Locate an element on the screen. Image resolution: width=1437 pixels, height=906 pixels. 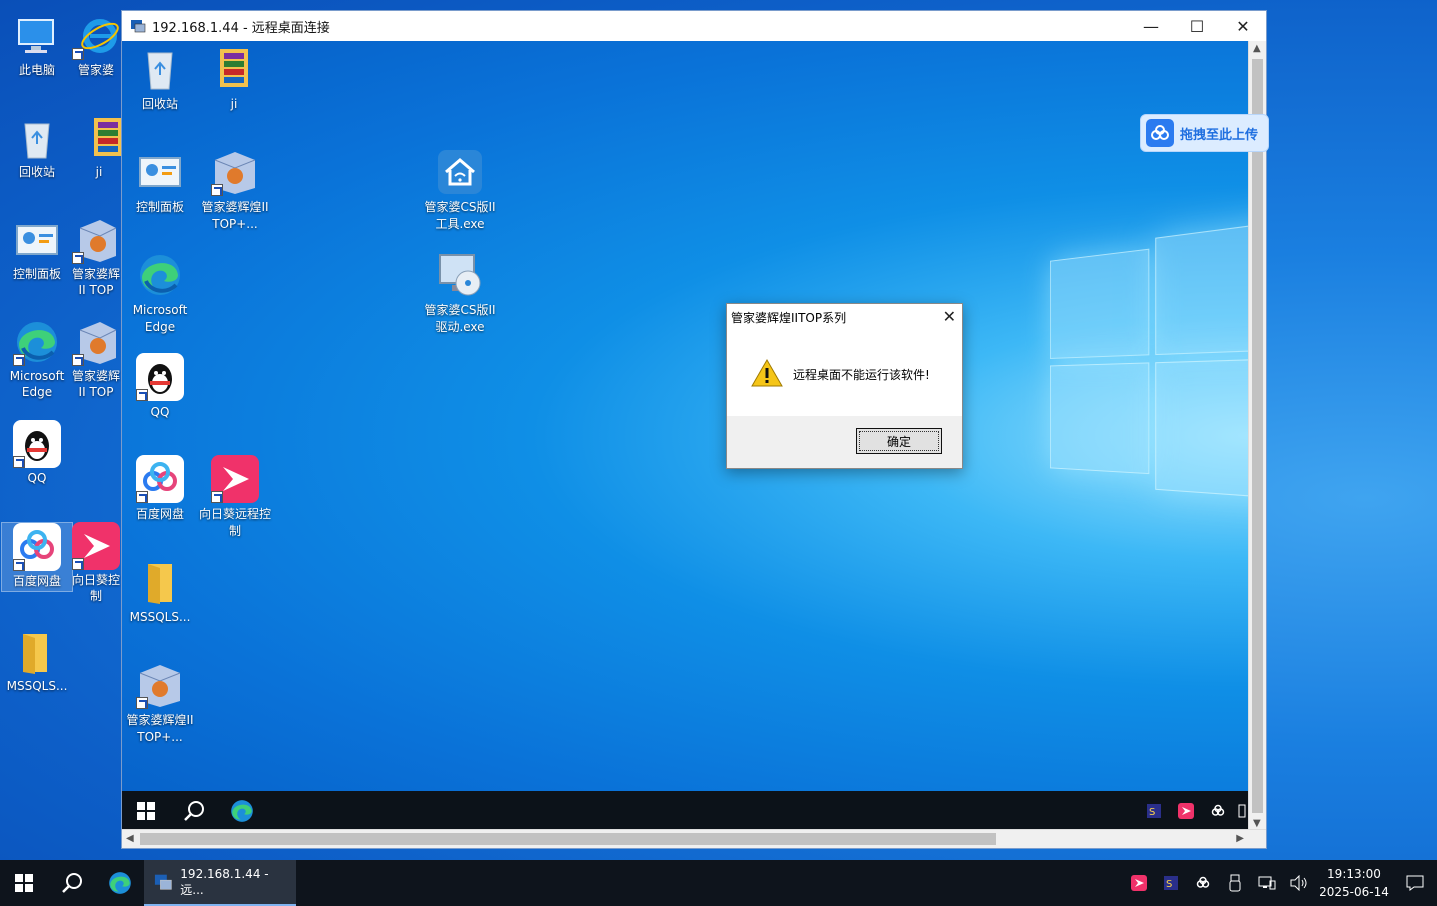
close-button: ✕ is located at coordinates (1243, 26).